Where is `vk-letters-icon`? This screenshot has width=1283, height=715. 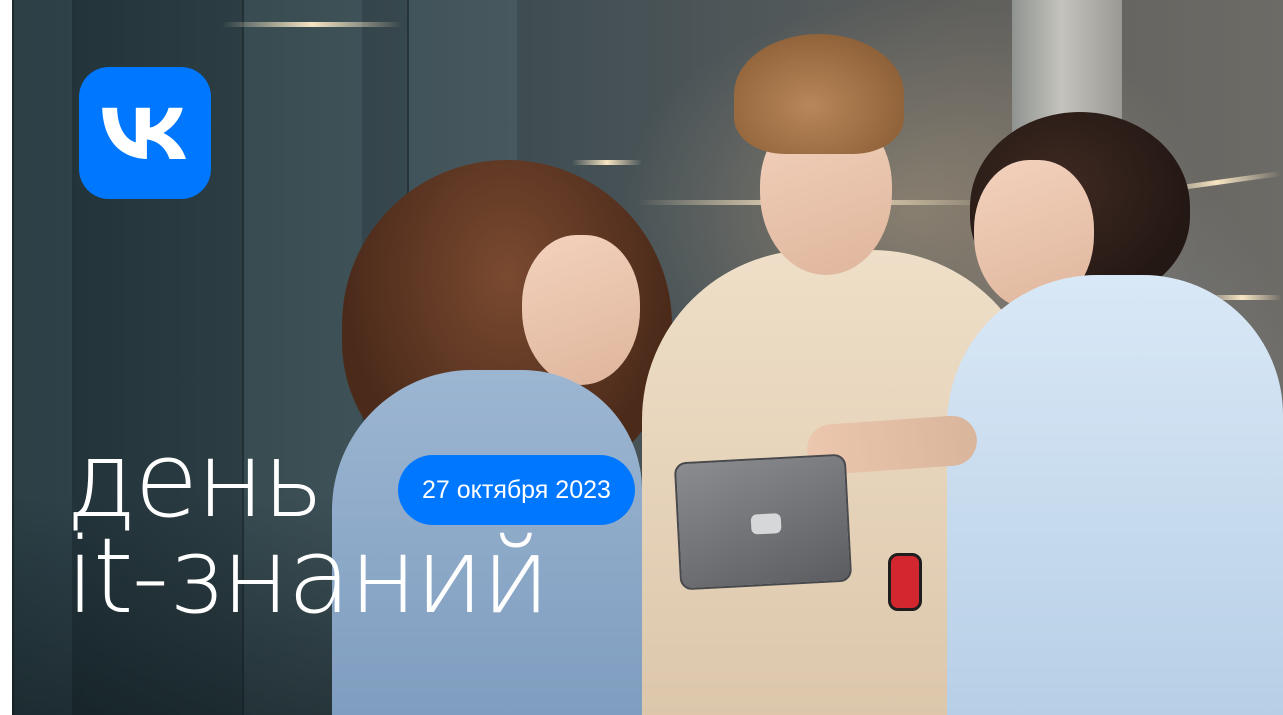
vk-letters-icon is located at coordinates (144, 133).